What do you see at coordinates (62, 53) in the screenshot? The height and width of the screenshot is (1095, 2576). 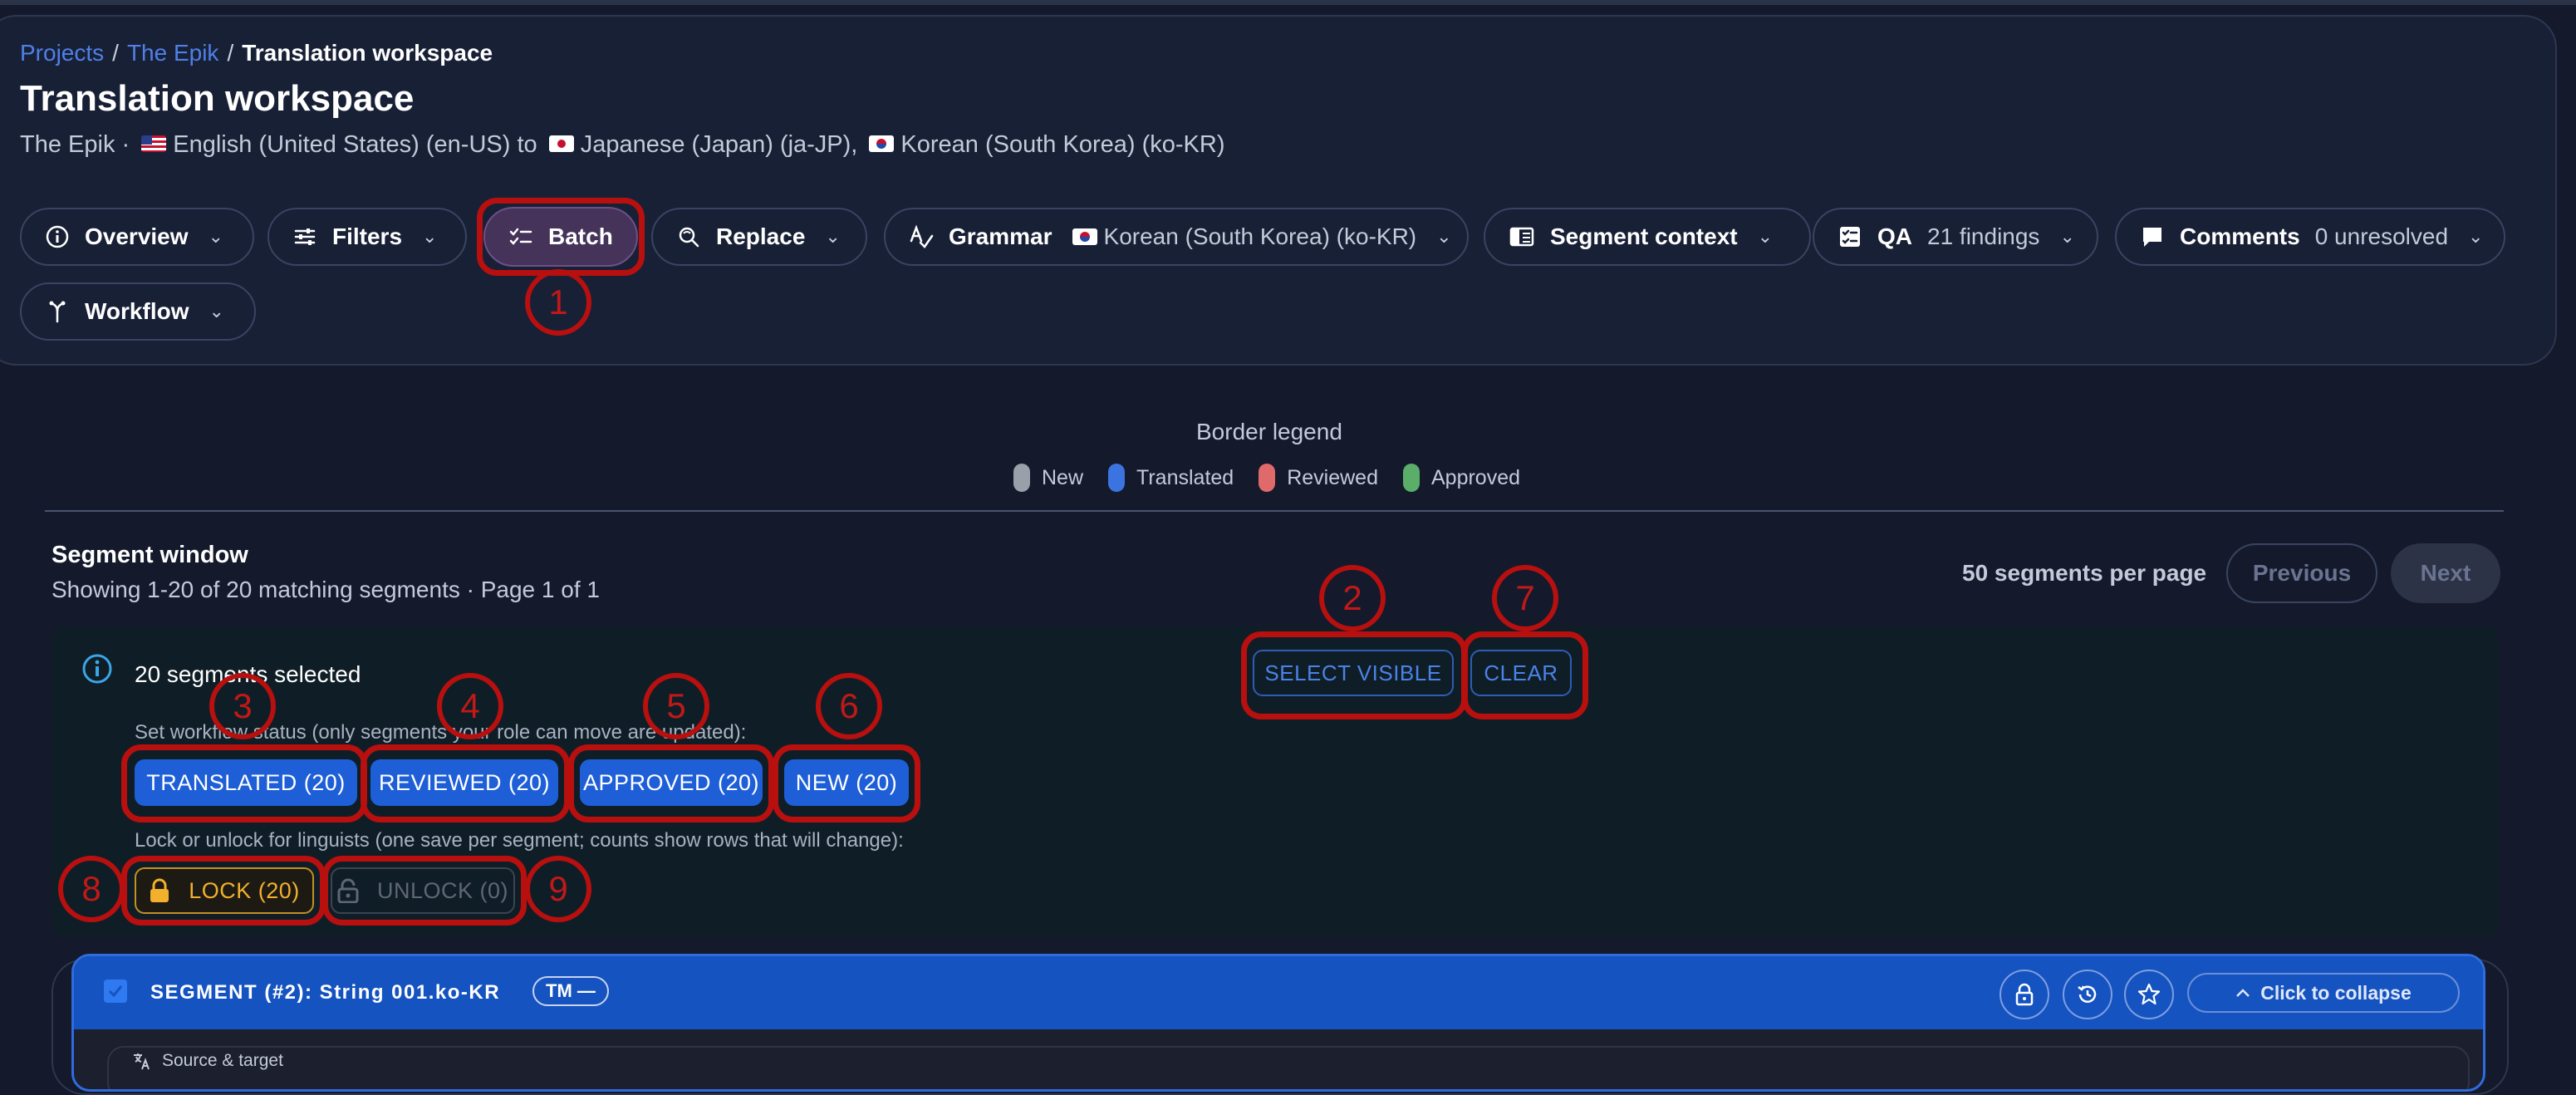 I see `breadcrumb-projects-link: Projects` at bounding box center [62, 53].